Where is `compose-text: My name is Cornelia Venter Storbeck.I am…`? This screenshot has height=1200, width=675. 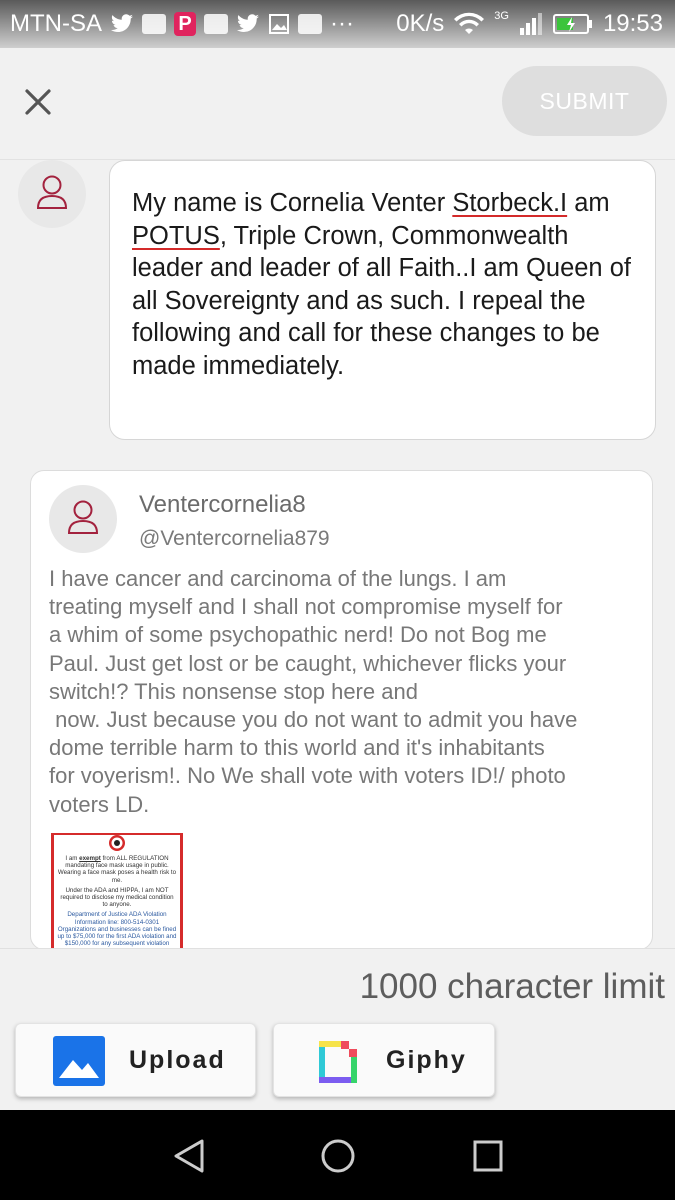
compose-text: My name is Cornelia Venter Storbeck.I am… is located at coordinates (383, 285).